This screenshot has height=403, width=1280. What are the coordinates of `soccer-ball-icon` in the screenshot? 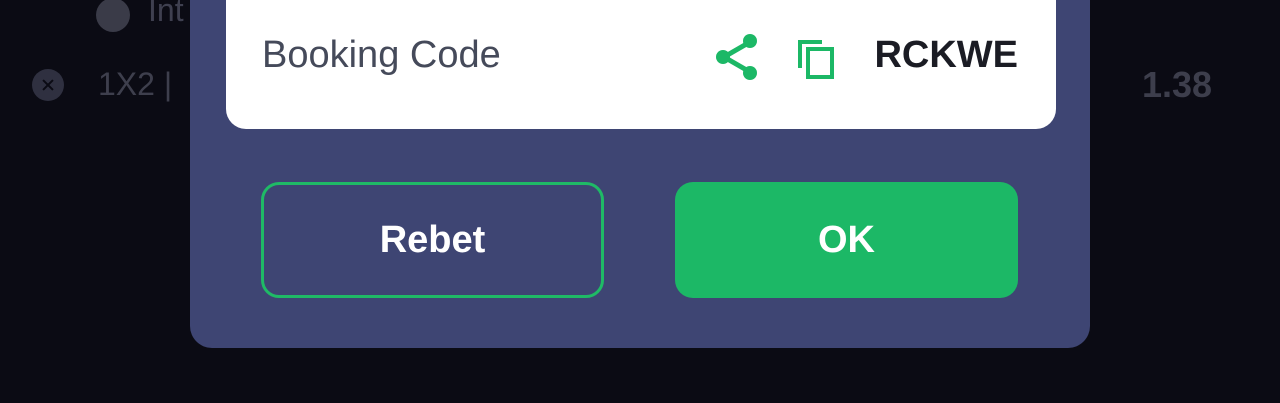 It's located at (113, 16).